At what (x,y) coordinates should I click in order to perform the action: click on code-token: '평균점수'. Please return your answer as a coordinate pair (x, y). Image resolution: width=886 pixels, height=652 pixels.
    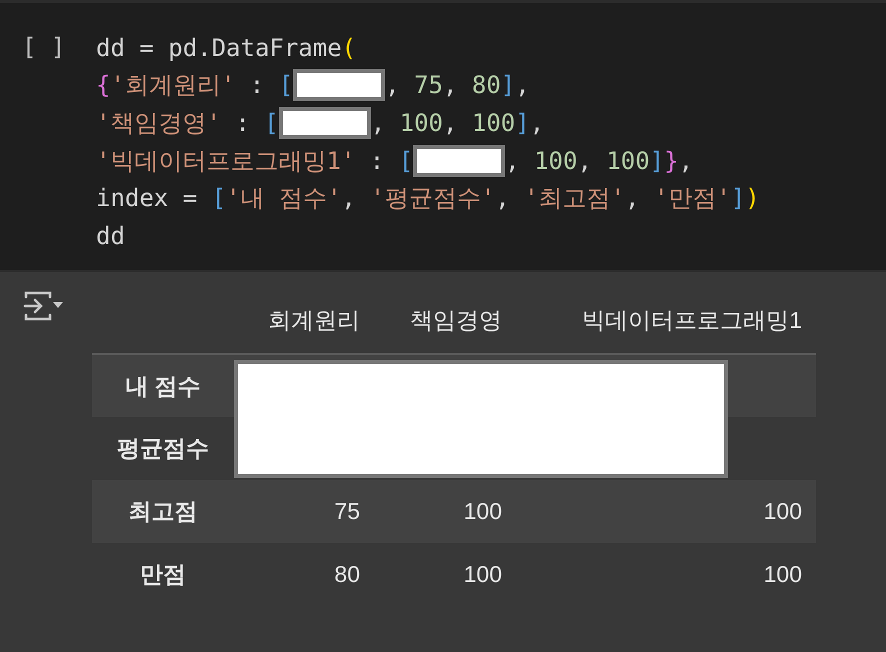
    Looking at the image, I should click on (433, 198).